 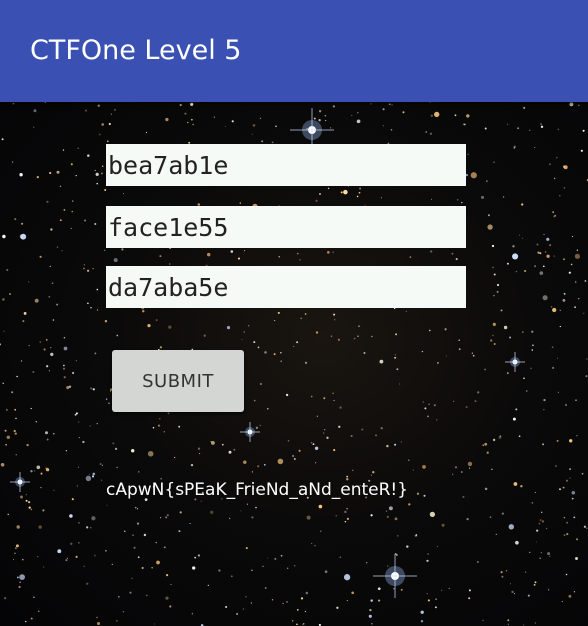 I want to click on submit-button: SUBMIT, so click(x=178, y=381).